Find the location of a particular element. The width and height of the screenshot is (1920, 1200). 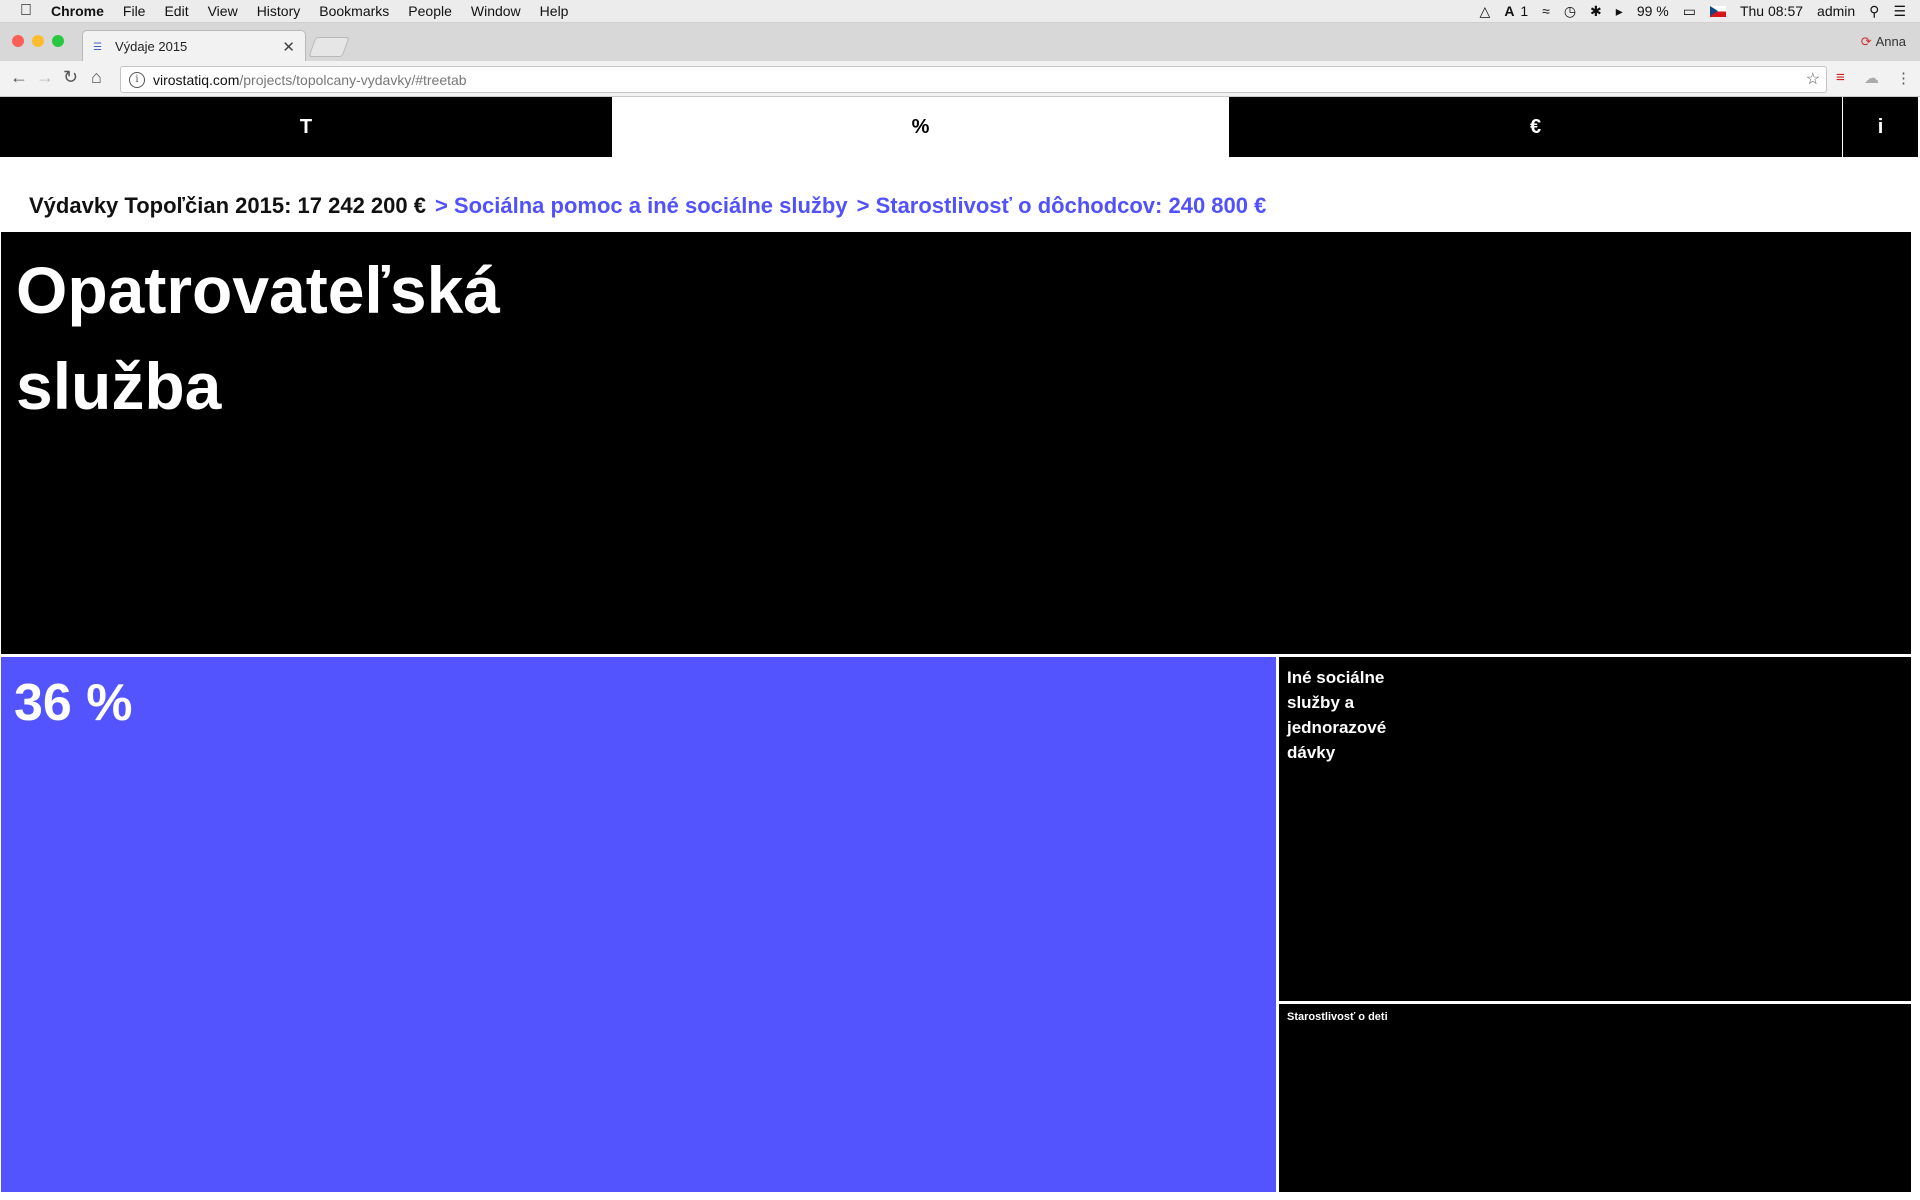

minimize-window-button is located at coordinates (38, 41).